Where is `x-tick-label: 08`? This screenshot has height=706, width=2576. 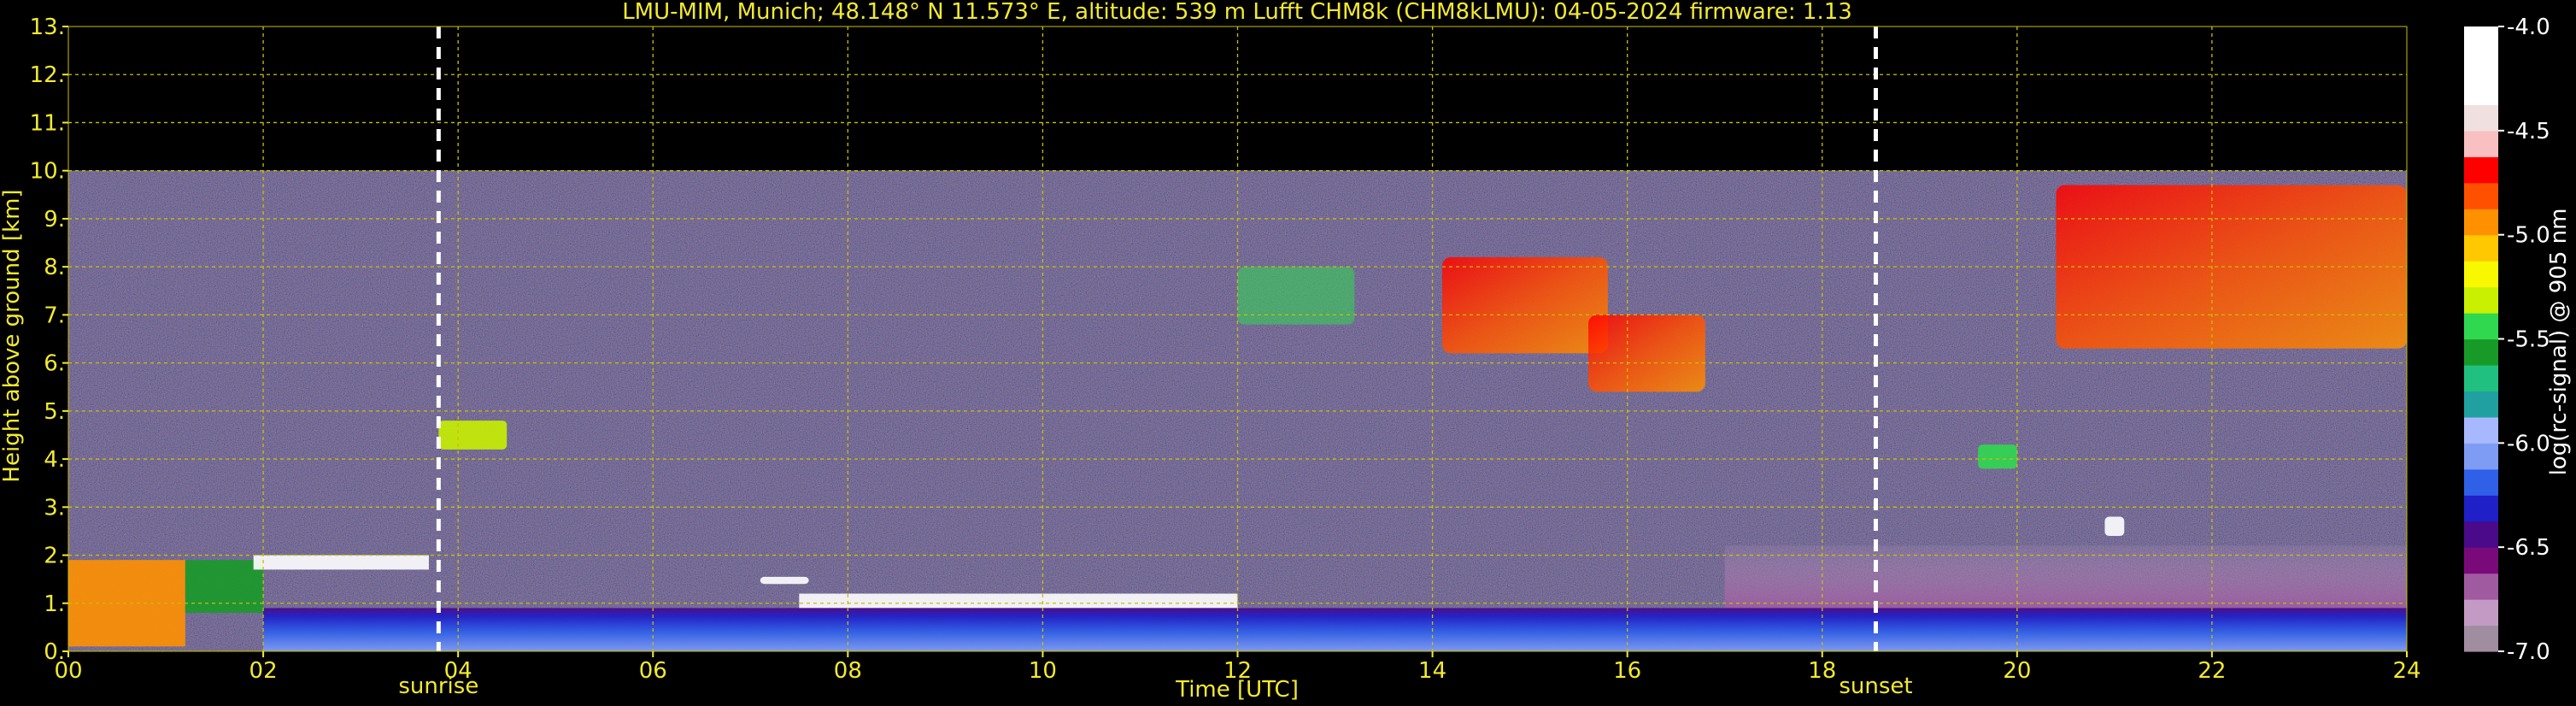
x-tick-label: 08 is located at coordinates (848, 671).